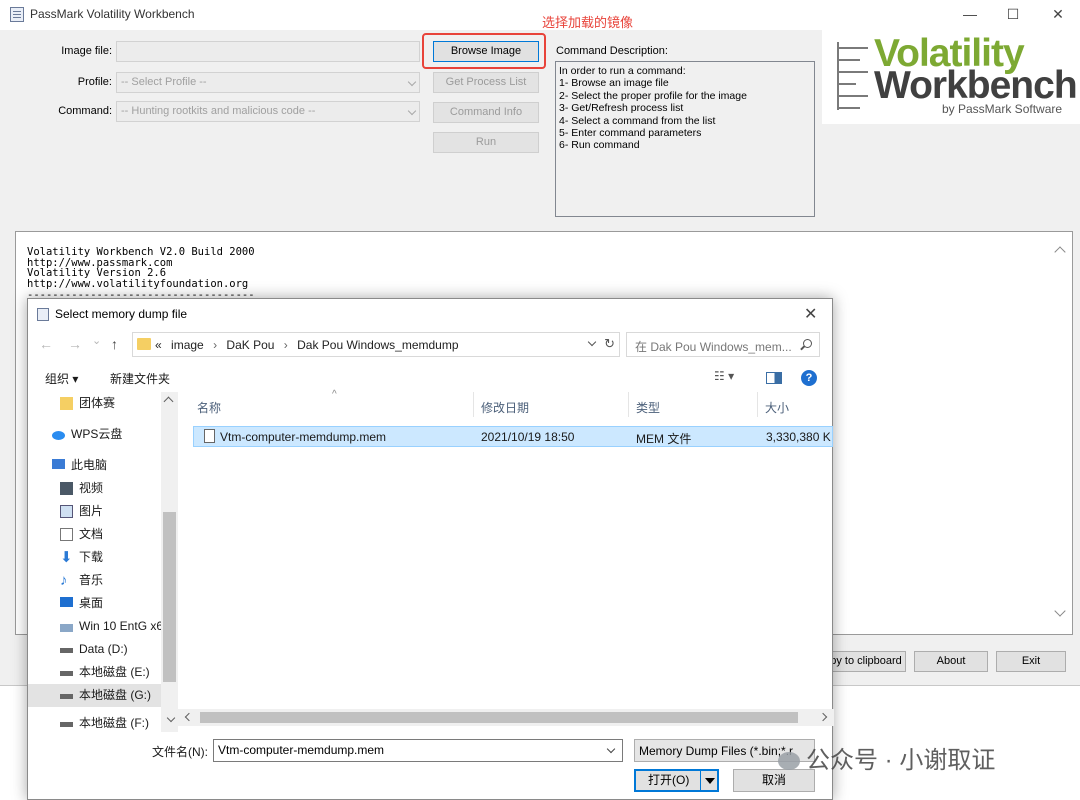 The width and height of the screenshot is (1080, 800). I want to click on forward-arrow-icon: →, so click(75, 344).